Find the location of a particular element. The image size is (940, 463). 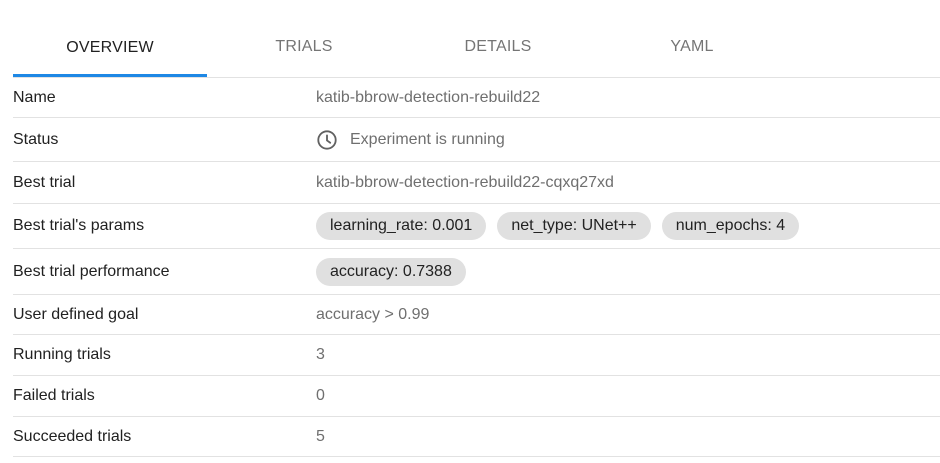

failed-trials-label: Failed trials is located at coordinates (54, 395).